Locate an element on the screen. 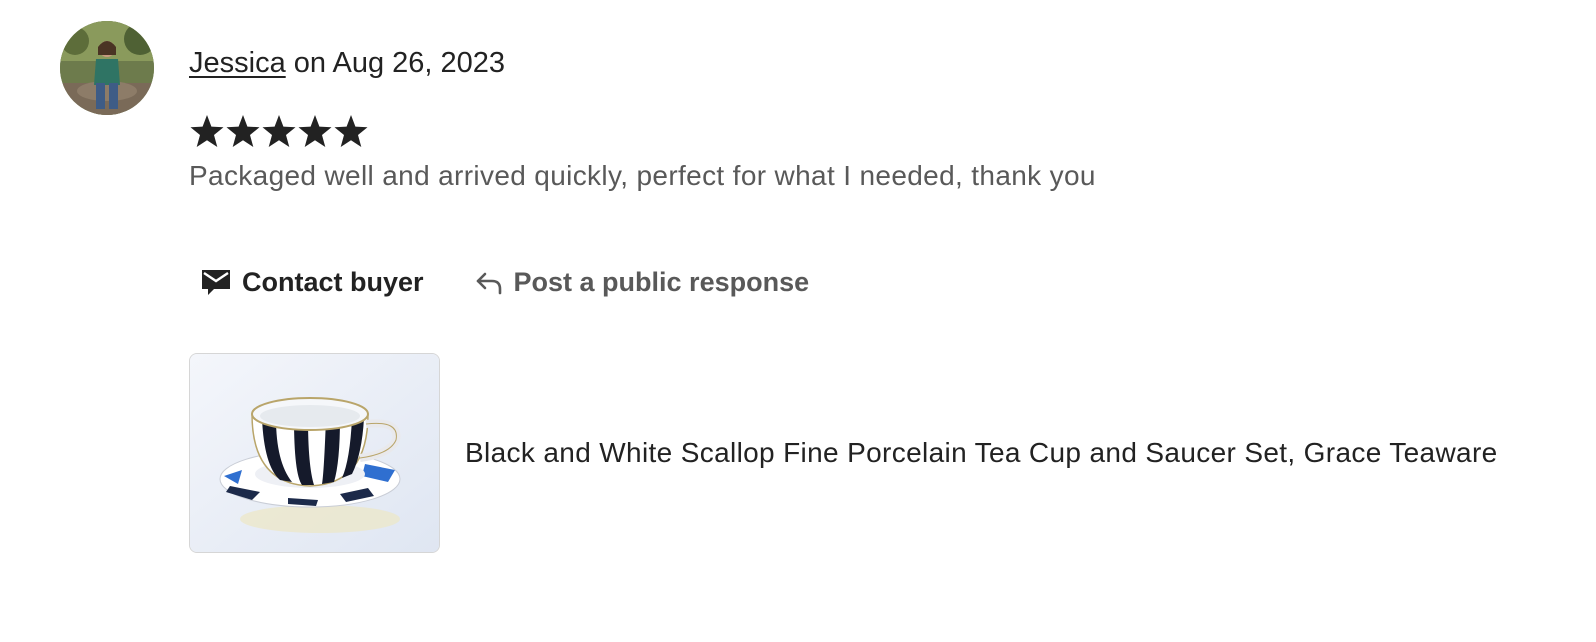 The image size is (1596, 642). post-public-response-button: Post a public response is located at coordinates (642, 282).